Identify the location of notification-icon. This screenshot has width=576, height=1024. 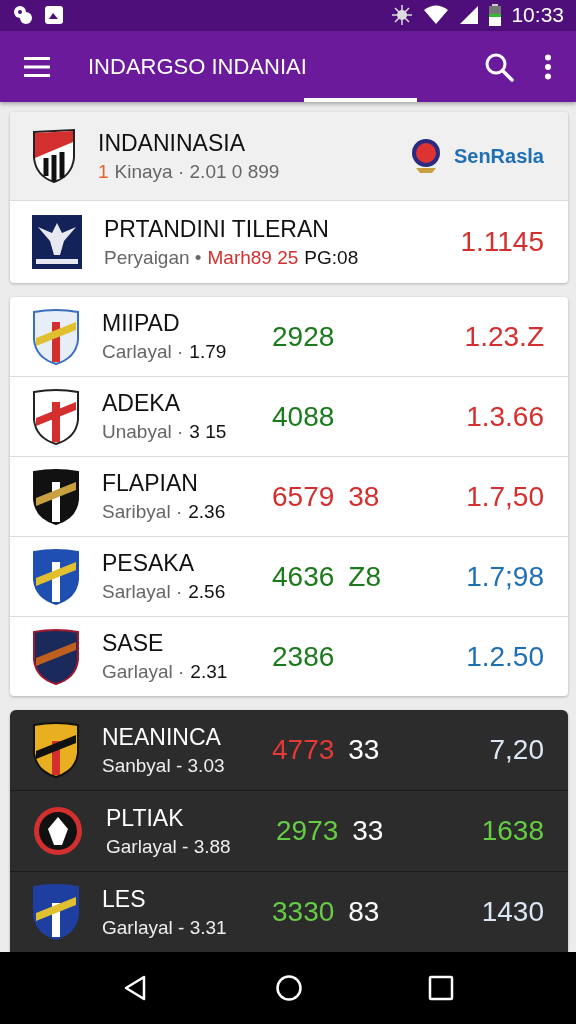
(23, 15).